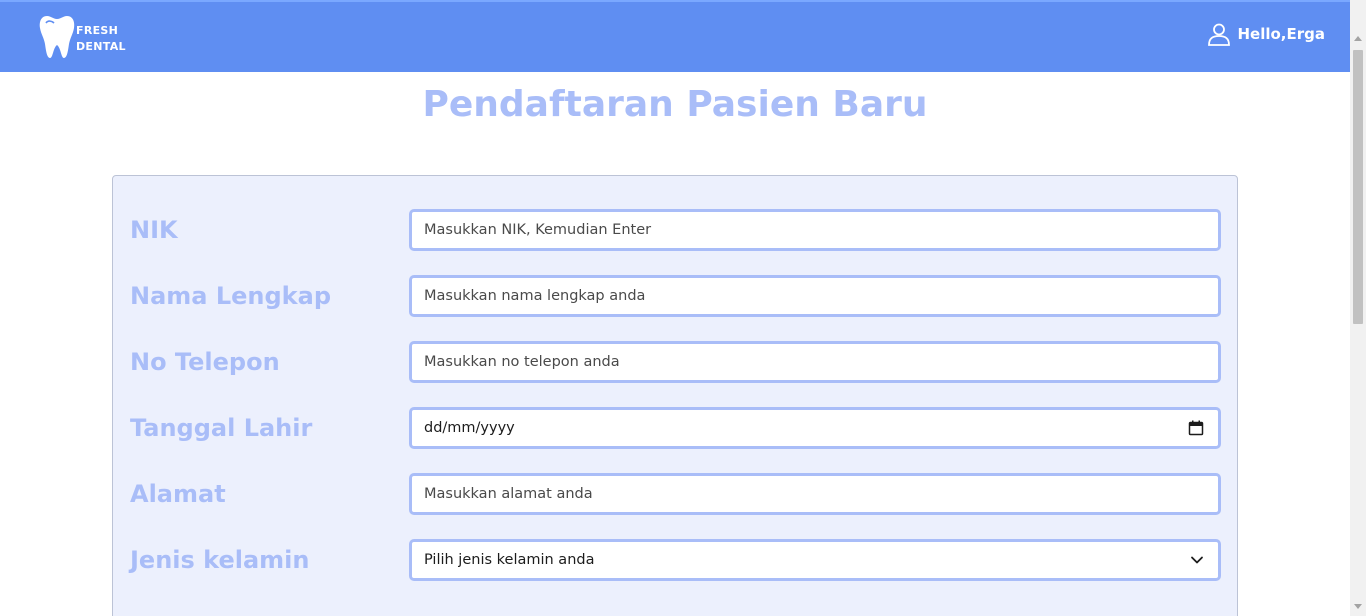 The image size is (1366, 616). I want to click on alamat-input: Masukkan alamat anda, so click(815, 494).